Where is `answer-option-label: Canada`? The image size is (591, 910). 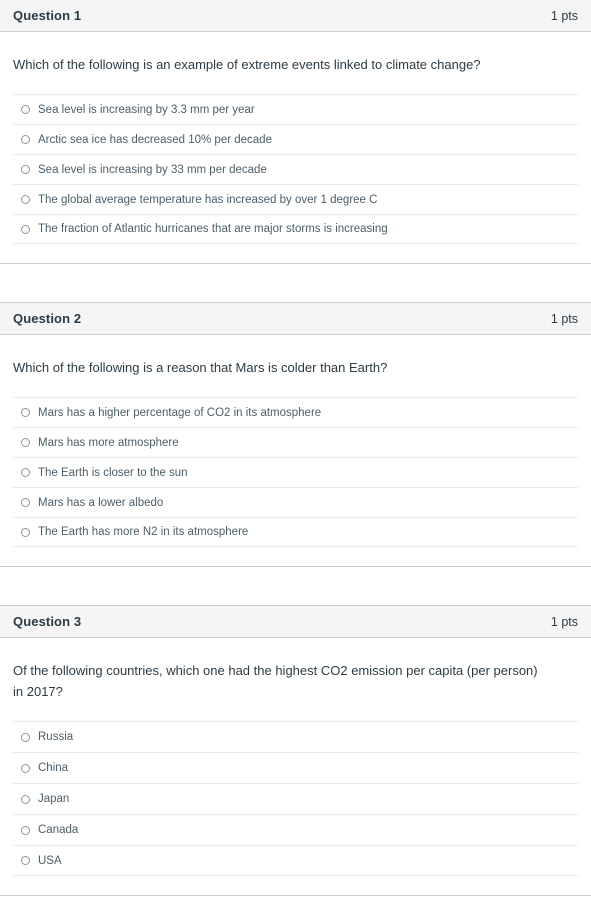 answer-option-label: Canada is located at coordinates (58, 830).